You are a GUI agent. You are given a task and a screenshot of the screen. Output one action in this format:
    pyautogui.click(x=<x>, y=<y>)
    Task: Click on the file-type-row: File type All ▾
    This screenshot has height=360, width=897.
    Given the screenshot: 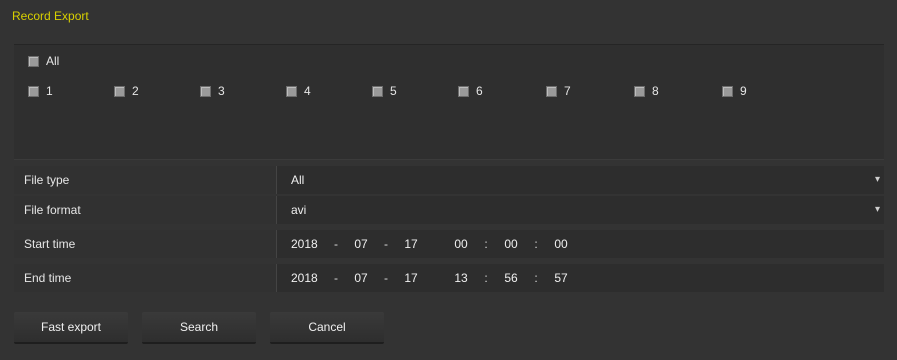 What is the action you would take?
    pyautogui.click(x=449, y=180)
    